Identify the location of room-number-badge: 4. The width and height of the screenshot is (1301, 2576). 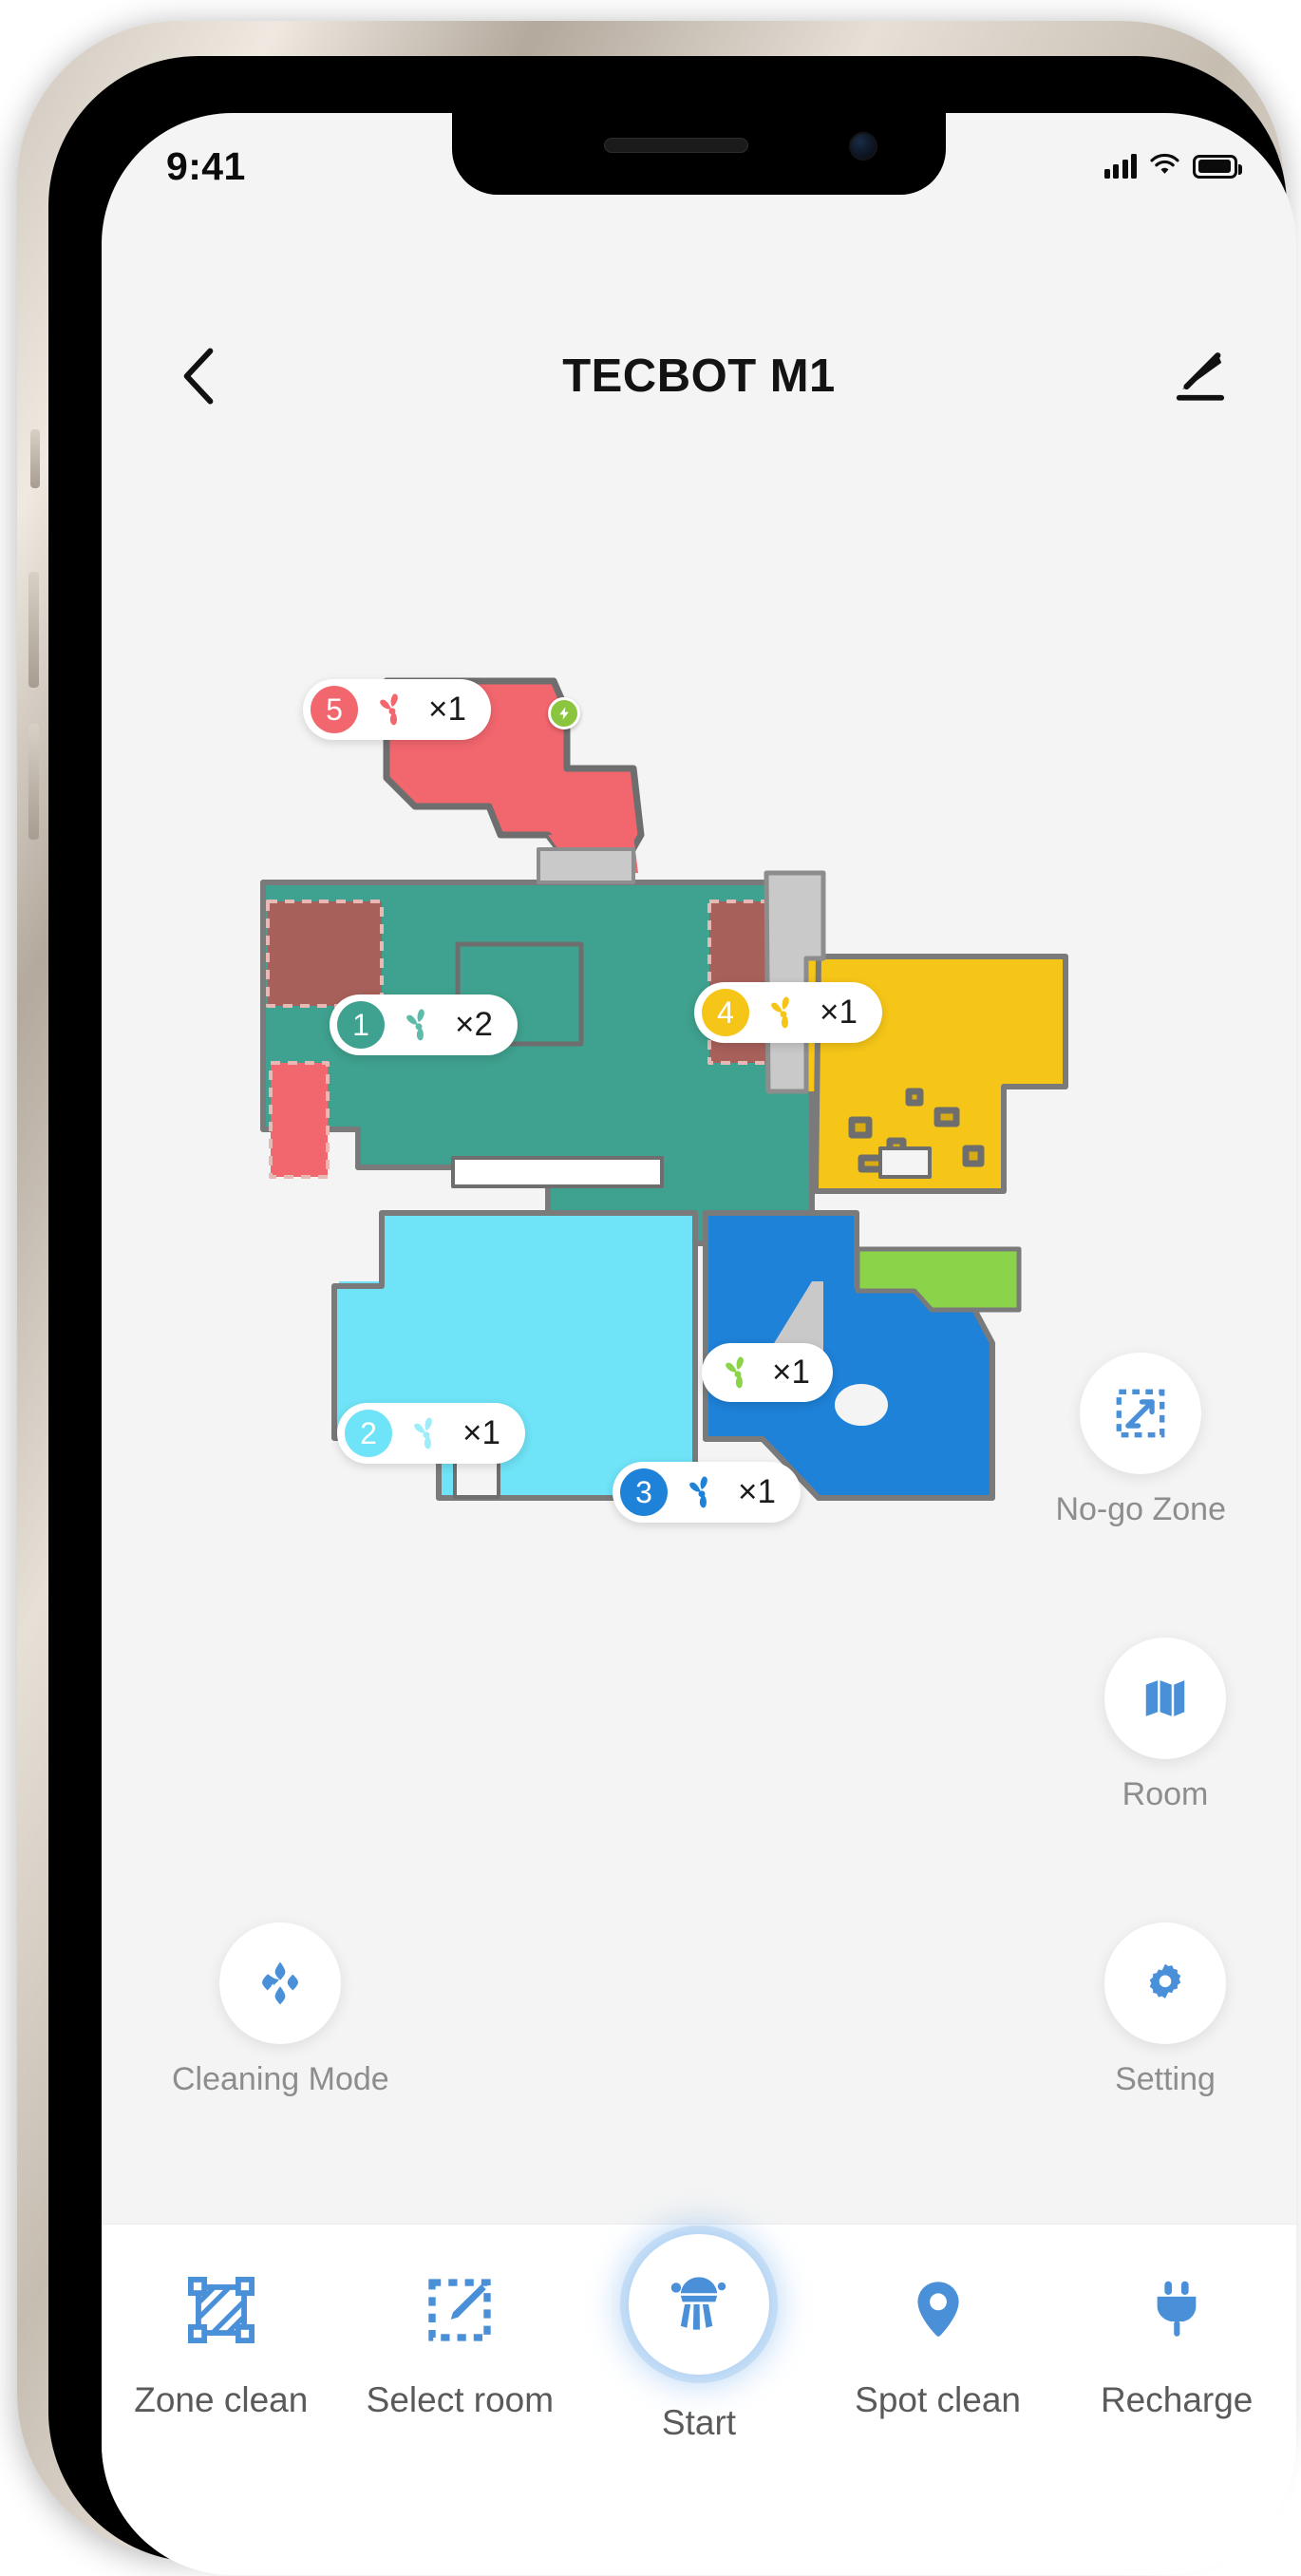
(725, 1012).